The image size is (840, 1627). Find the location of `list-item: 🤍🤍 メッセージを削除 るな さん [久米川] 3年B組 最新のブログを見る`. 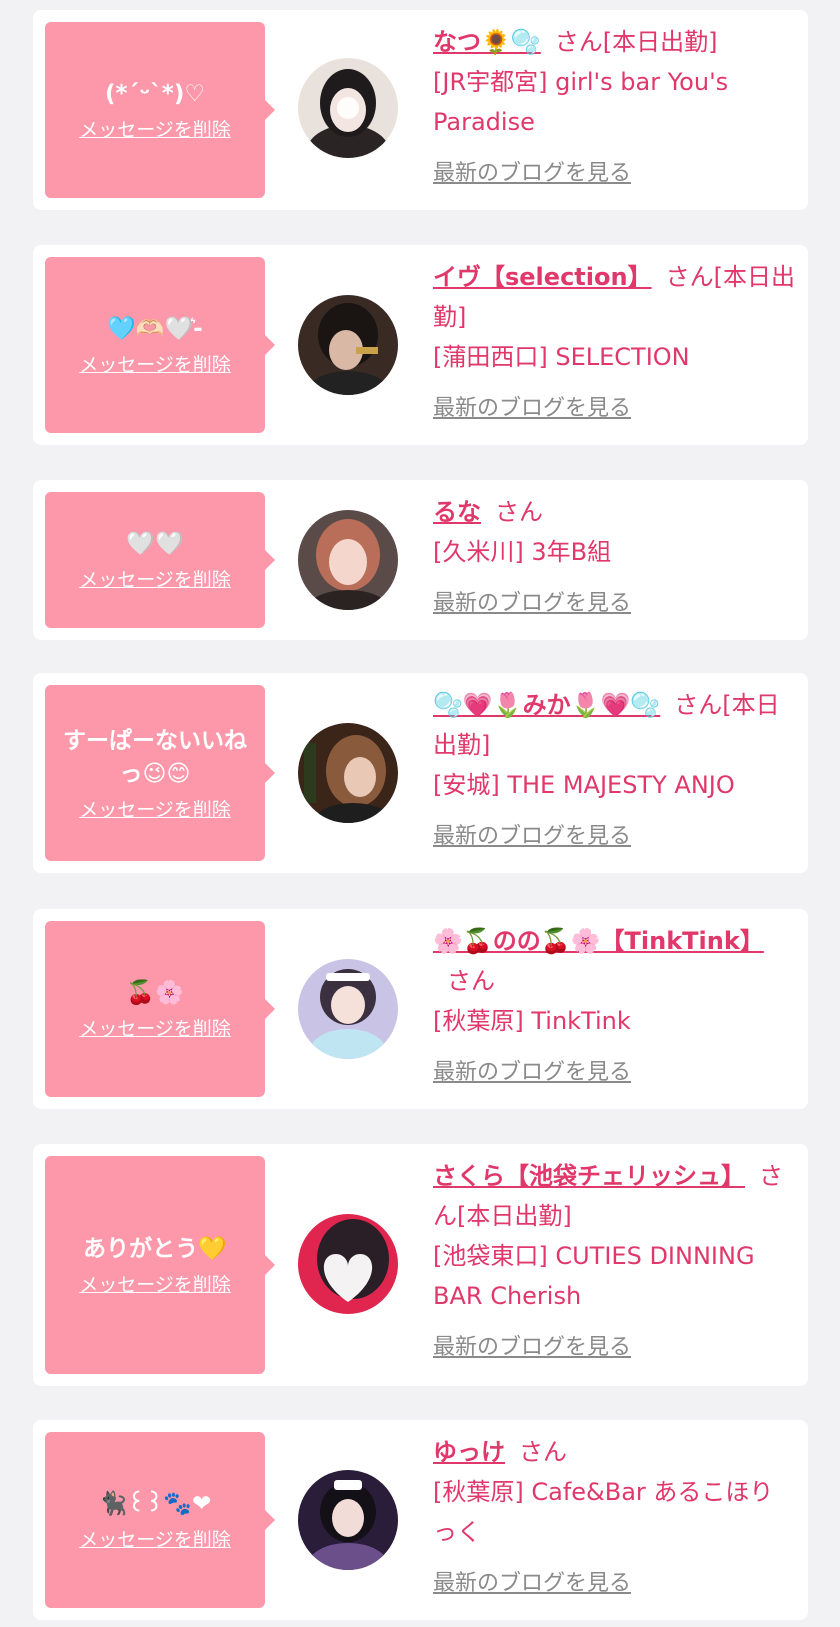

list-item: 🤍🤍 メッセージを削除 るな さん [久米川] 3年B組 最新のブログを見る is located at coordinates (420, 560).